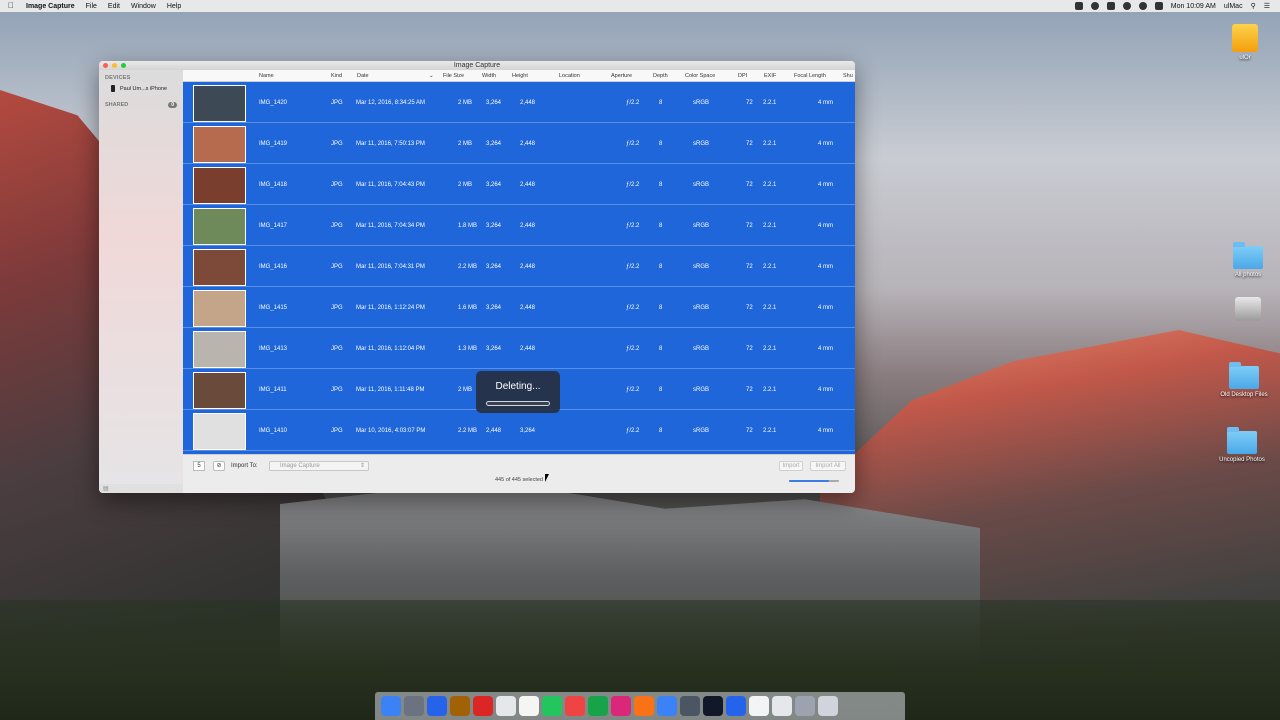 This screenshot has width=1280, height=720. Describe the element at coordinates (1267, 6) in the screenshot. I see `notification-center-icon: ☰` at that location.